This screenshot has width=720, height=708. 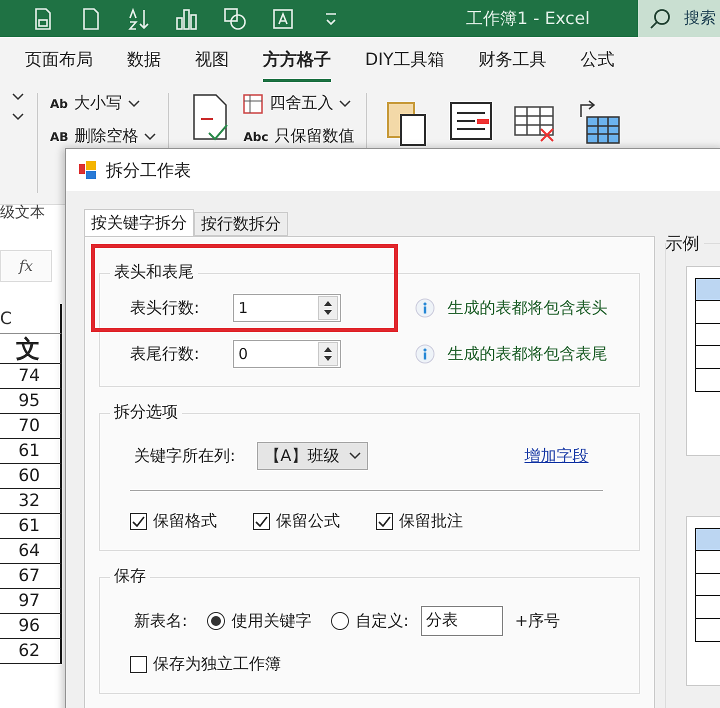 I want to click on suffix-label: +序号, so click(x=537, y=621).